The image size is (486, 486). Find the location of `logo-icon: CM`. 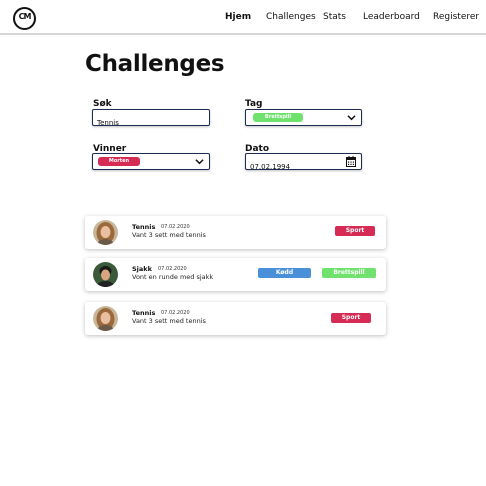

logo-icon: CM is located at coordinates (24, 18).